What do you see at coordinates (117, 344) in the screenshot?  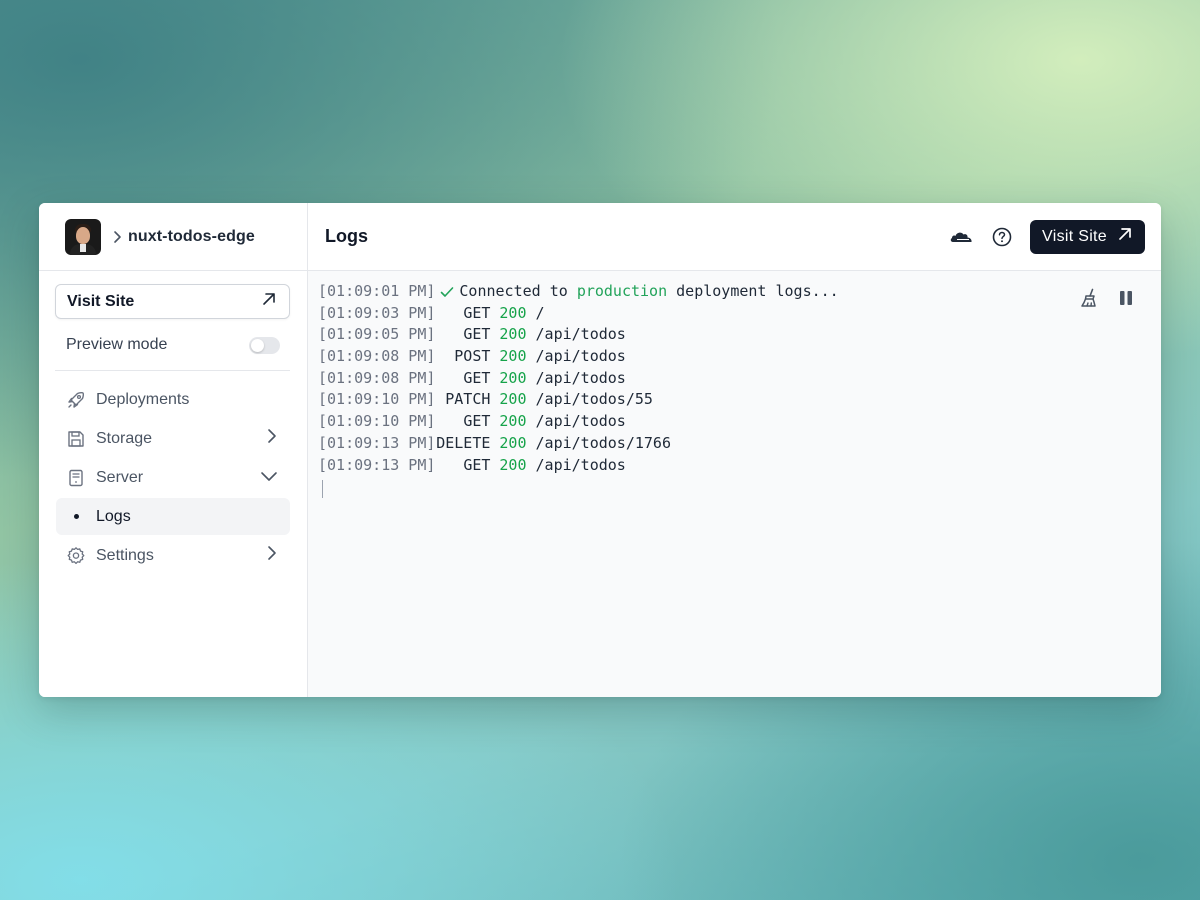 I see `preview-mode-label: Preview mode` at bounding box center [117, 344].